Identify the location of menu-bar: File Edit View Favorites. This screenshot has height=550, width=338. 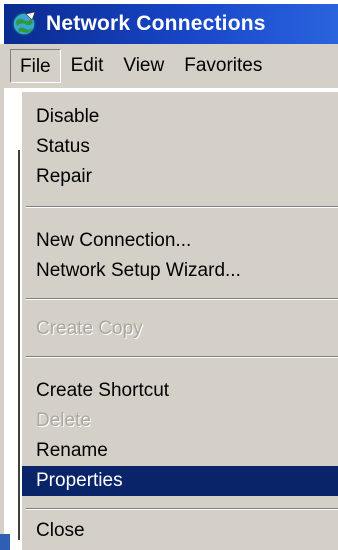
(171, 66).